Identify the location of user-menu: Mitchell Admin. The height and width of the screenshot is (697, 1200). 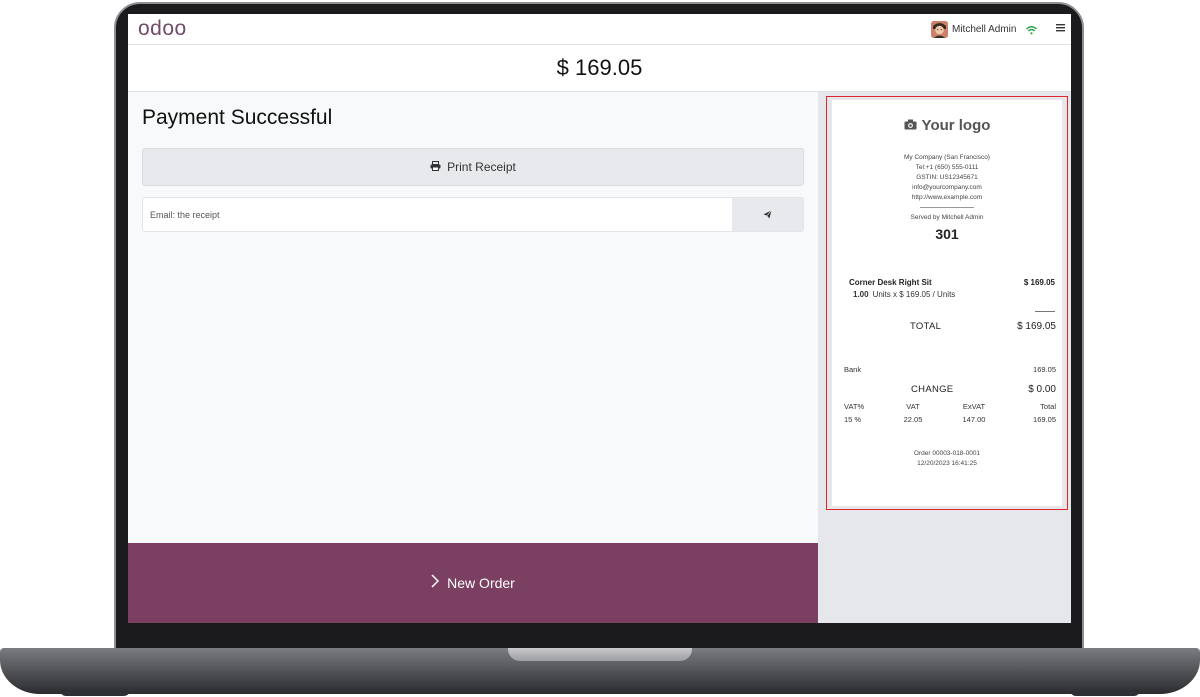
(973, 29).